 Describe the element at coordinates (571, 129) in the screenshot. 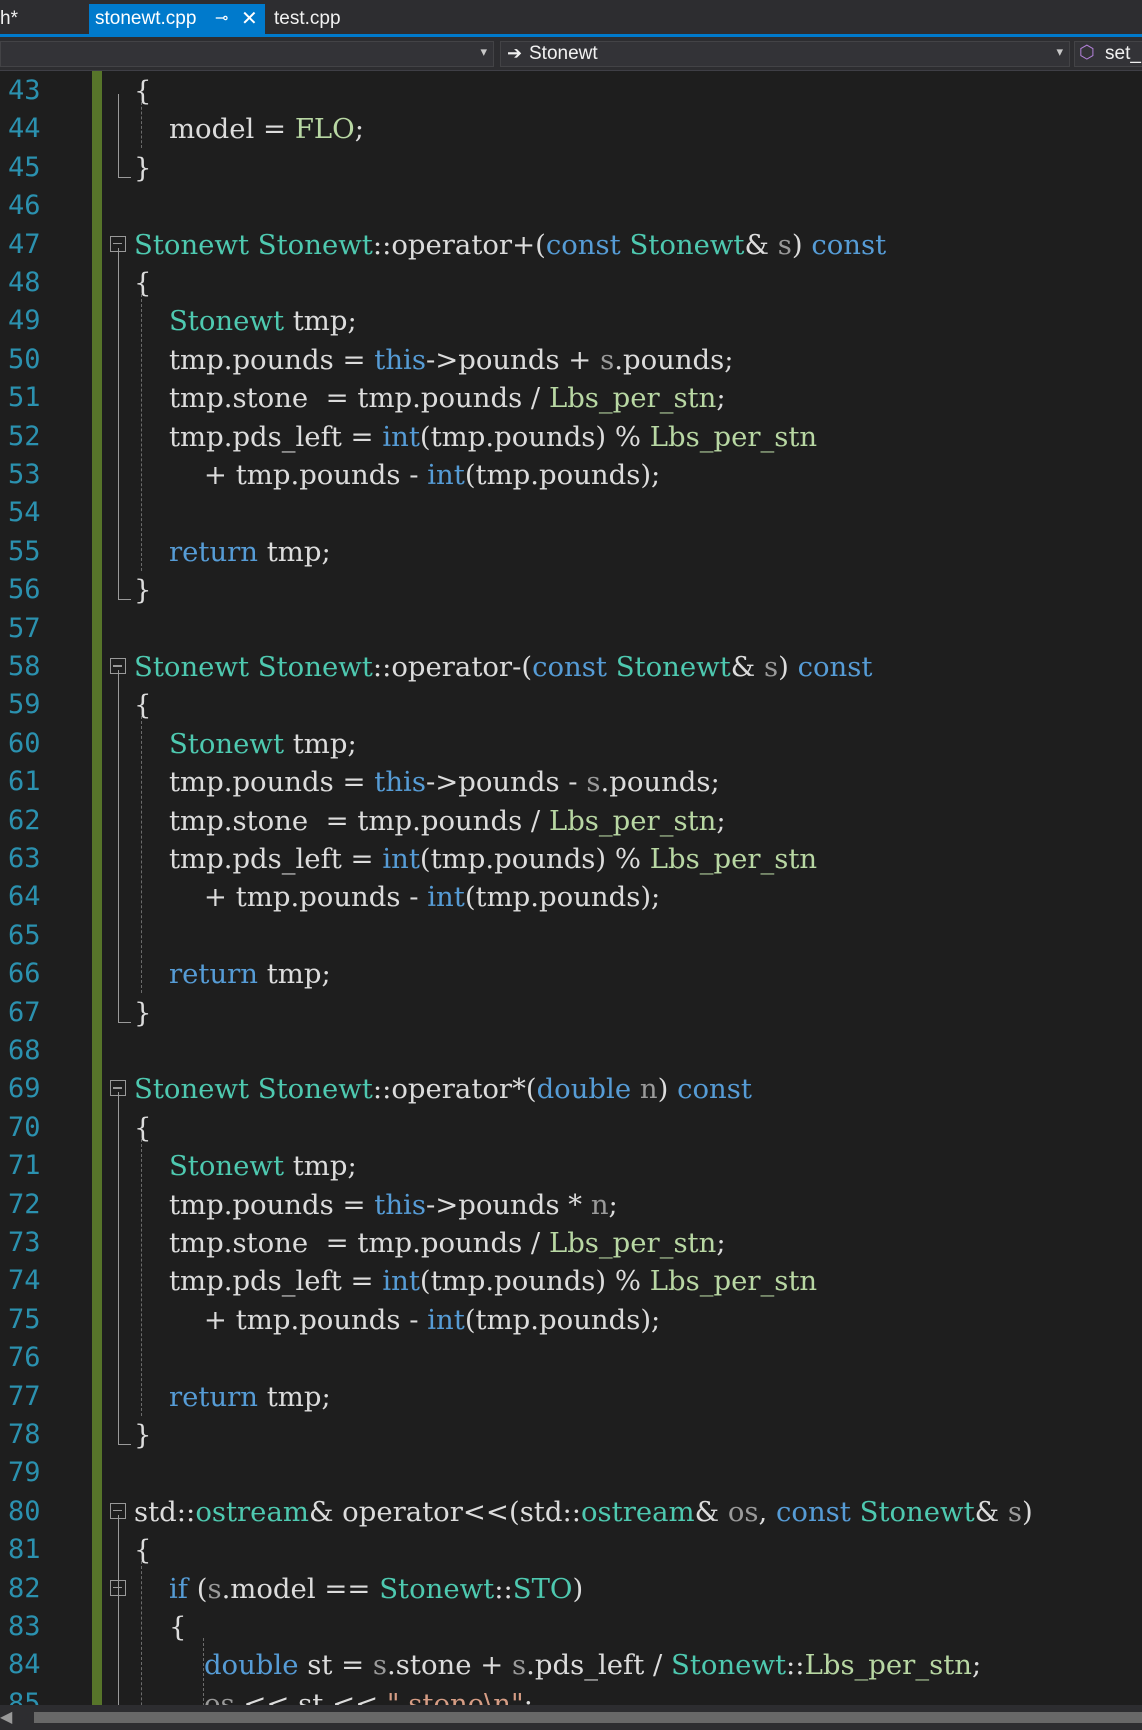

I see `code-line: 44 model = FLO;` at that location.